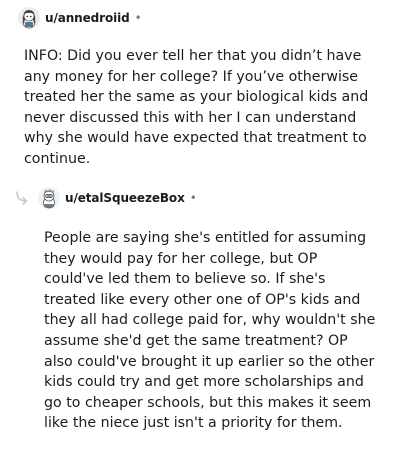 The width and height of the screenshot is (400, 458). I want to click on comment-meta: u/annedroiid •, so click(203, 18).